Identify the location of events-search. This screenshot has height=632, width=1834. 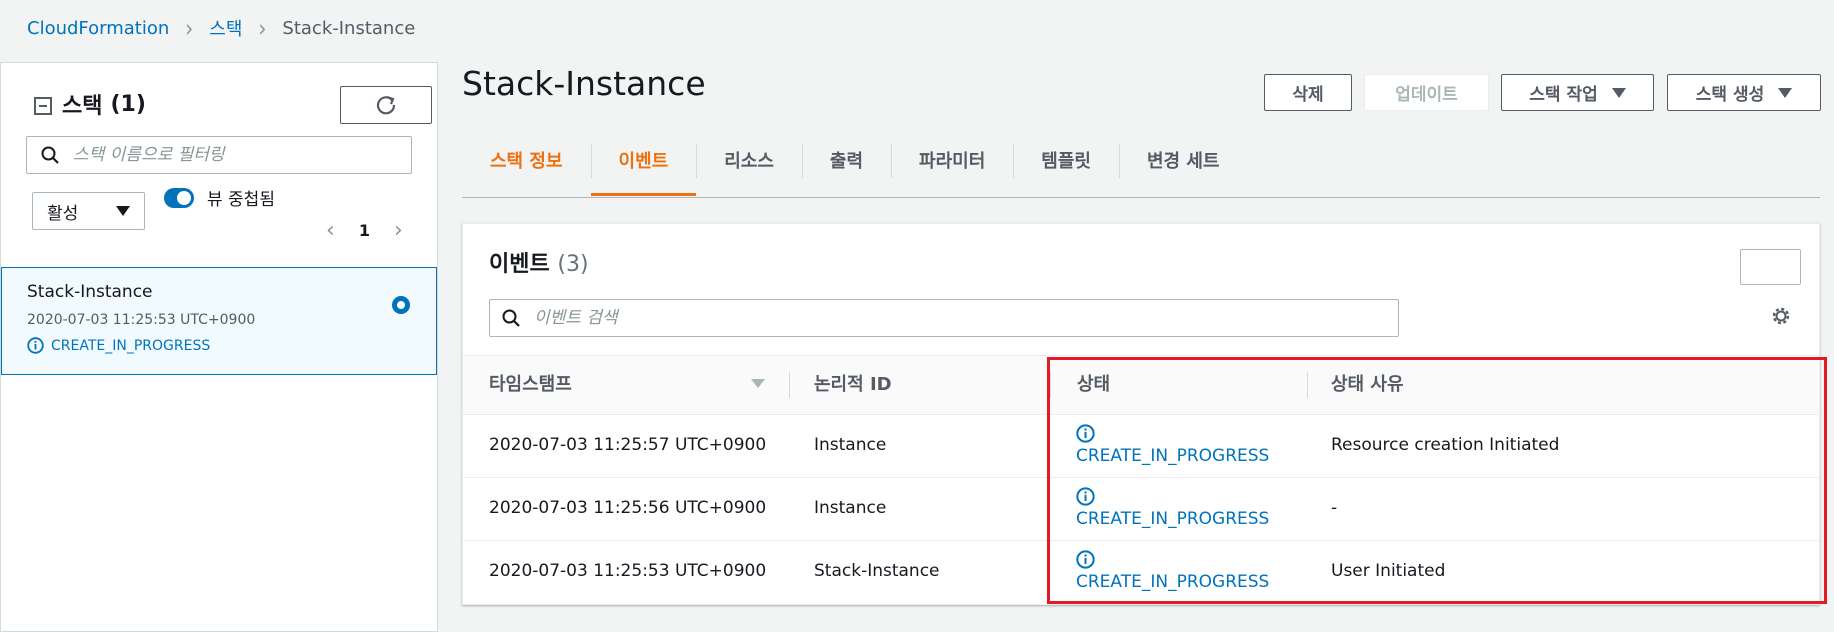
(944, 318).